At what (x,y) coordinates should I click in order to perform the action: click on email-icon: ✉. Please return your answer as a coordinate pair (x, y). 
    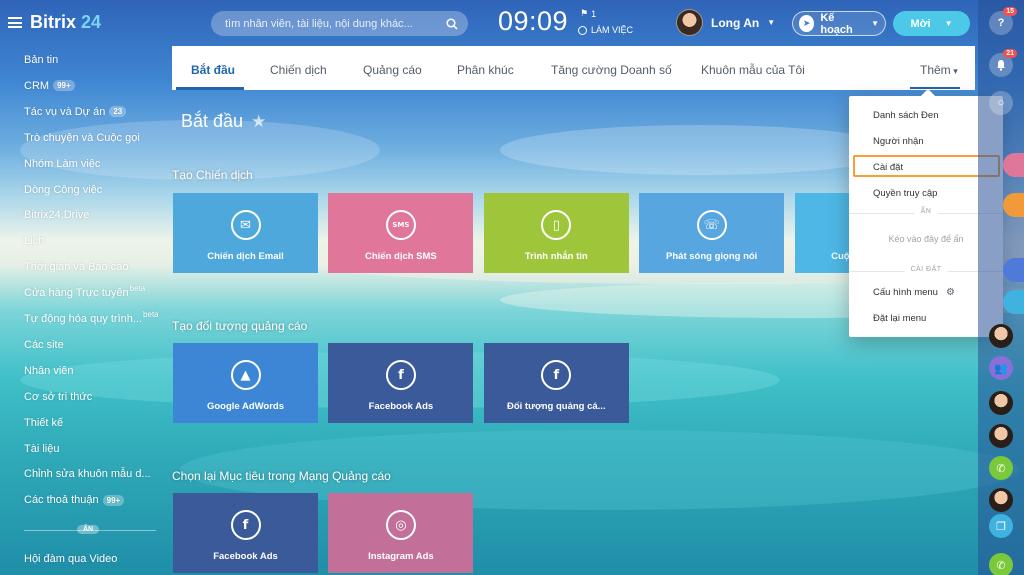
    Looking at the image, I should click on (245, 225).